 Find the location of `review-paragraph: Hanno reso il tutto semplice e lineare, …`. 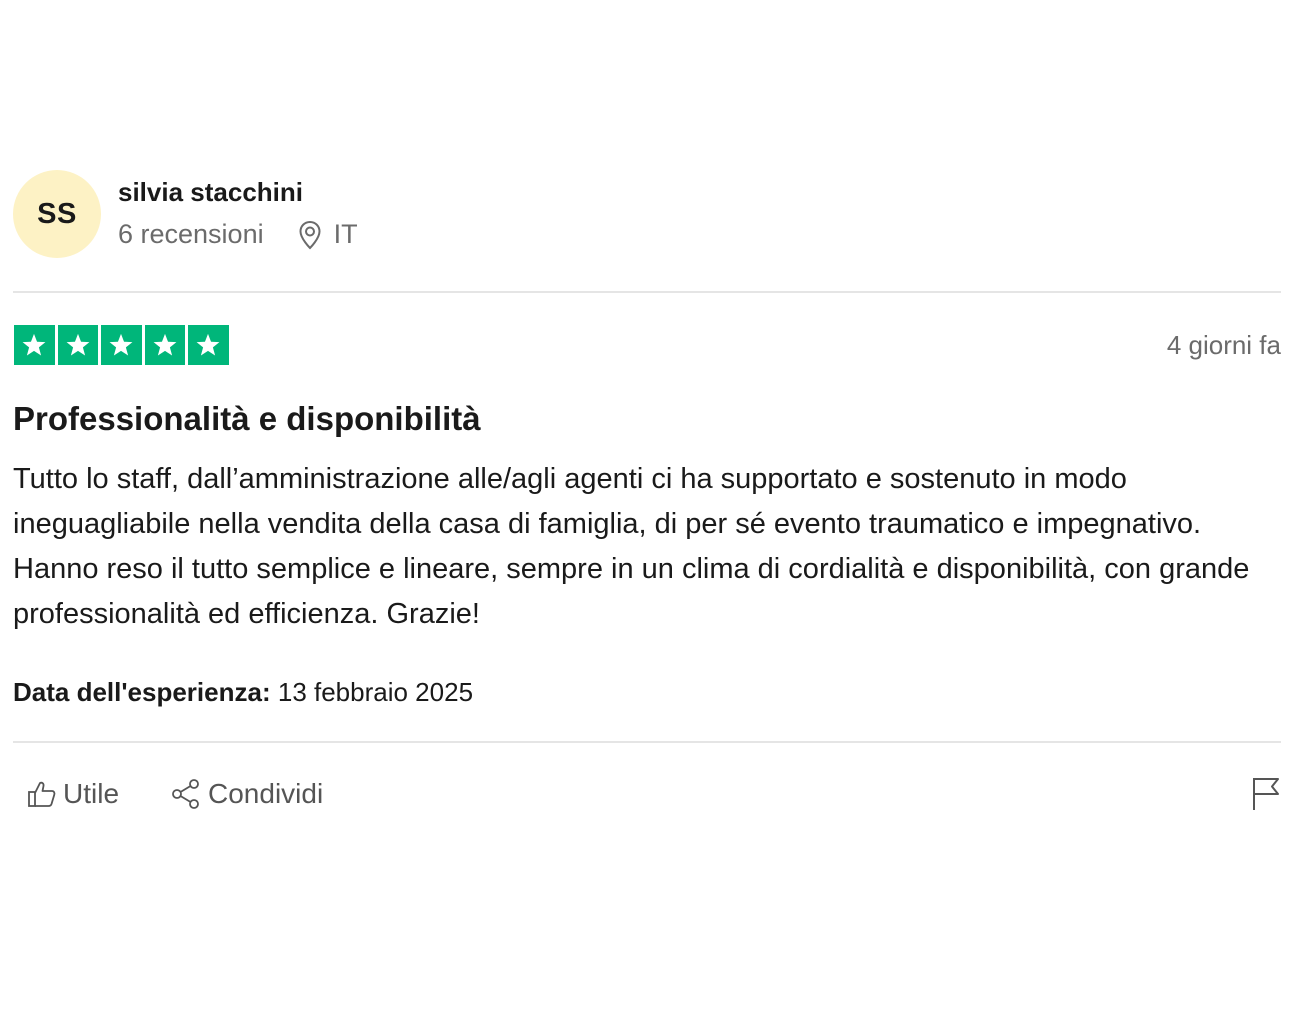

review-paragraph: Hanno reso il tutto semplice e lineare, … is located at coordinates (631, 591).